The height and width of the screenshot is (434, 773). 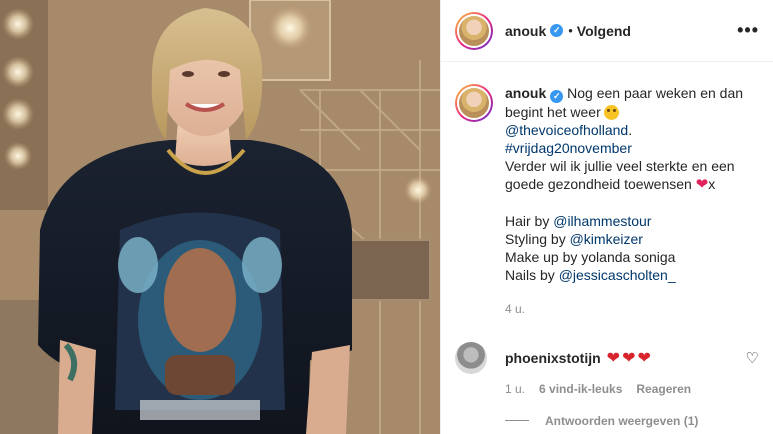 What do you see at coordinates (471, 357) in the screenshot?
I see `commenter-avatar` at bounding box center [471, 357].